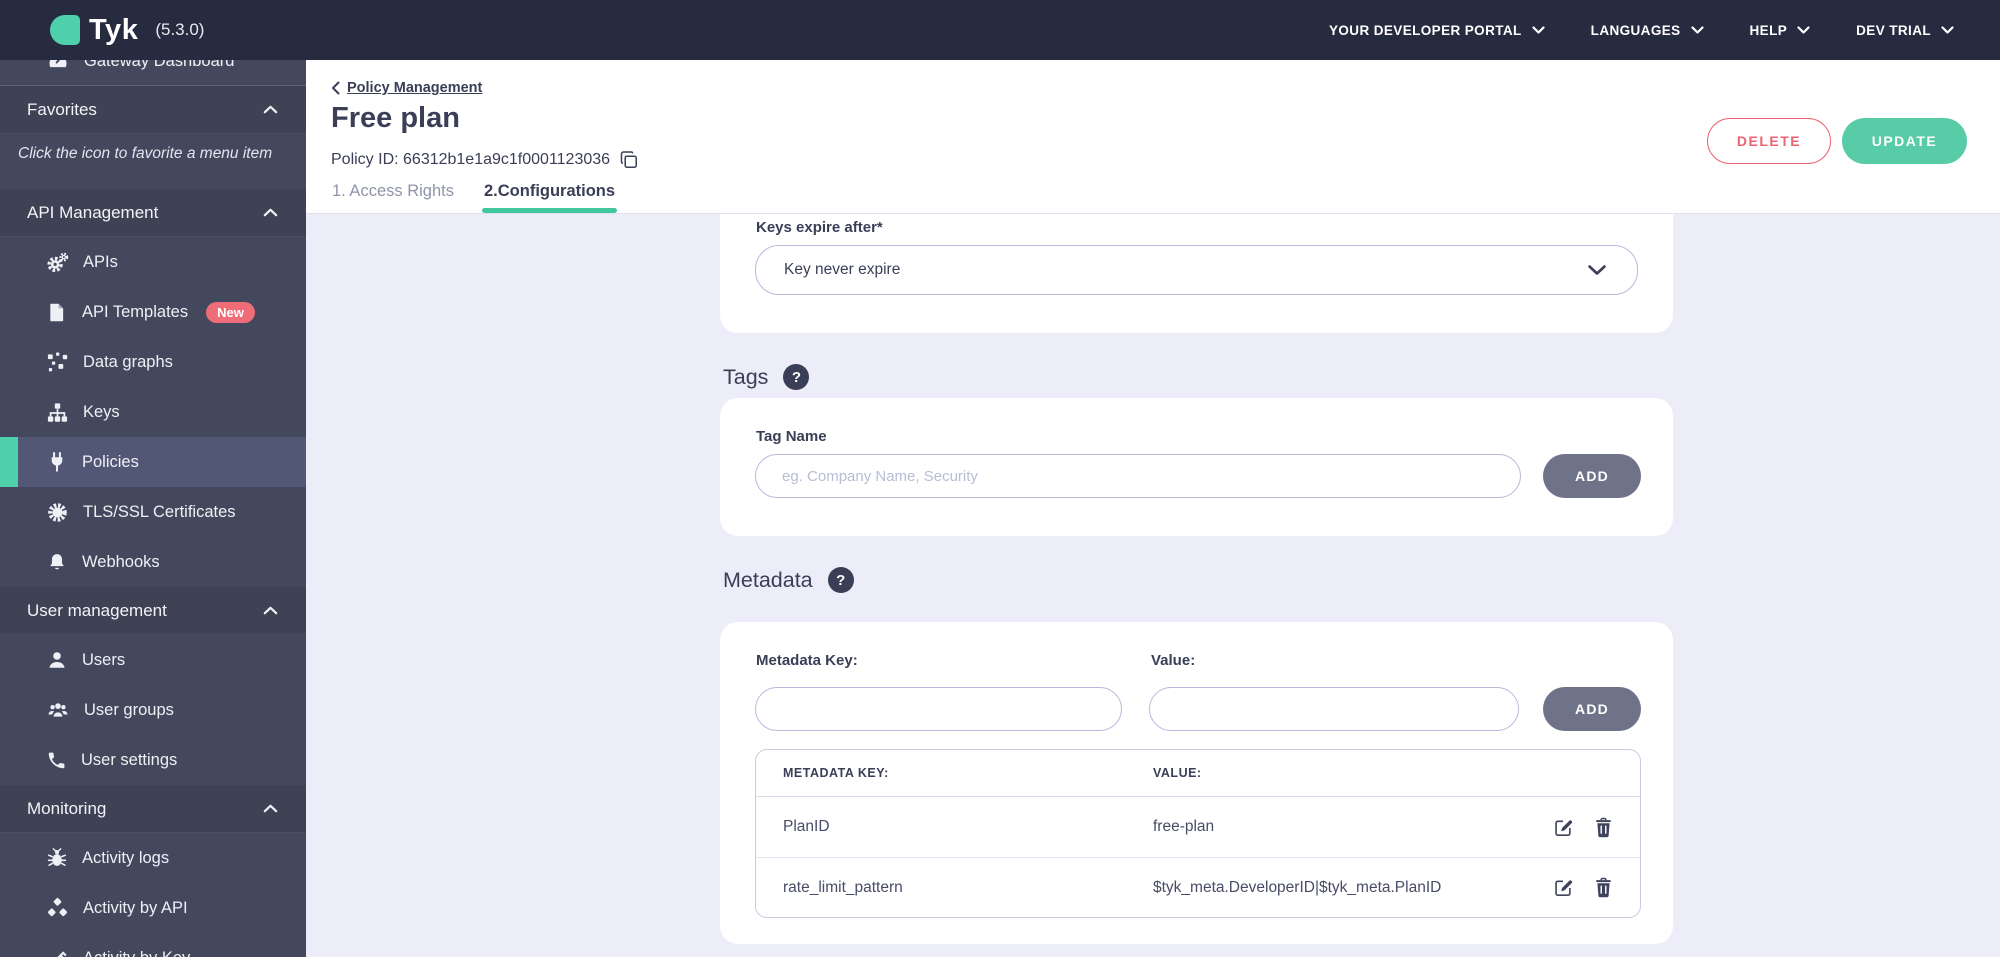 This screenshot has height=957, width=2000. What do you see at coordinates (1138, 476) in the screenshot?
I see `tag-name-input` at bounding box center [1138, 476].